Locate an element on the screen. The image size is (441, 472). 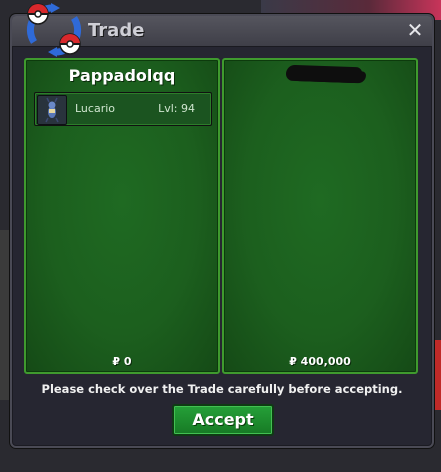
close-icon: ✕ is located at coordinates (415, 30).